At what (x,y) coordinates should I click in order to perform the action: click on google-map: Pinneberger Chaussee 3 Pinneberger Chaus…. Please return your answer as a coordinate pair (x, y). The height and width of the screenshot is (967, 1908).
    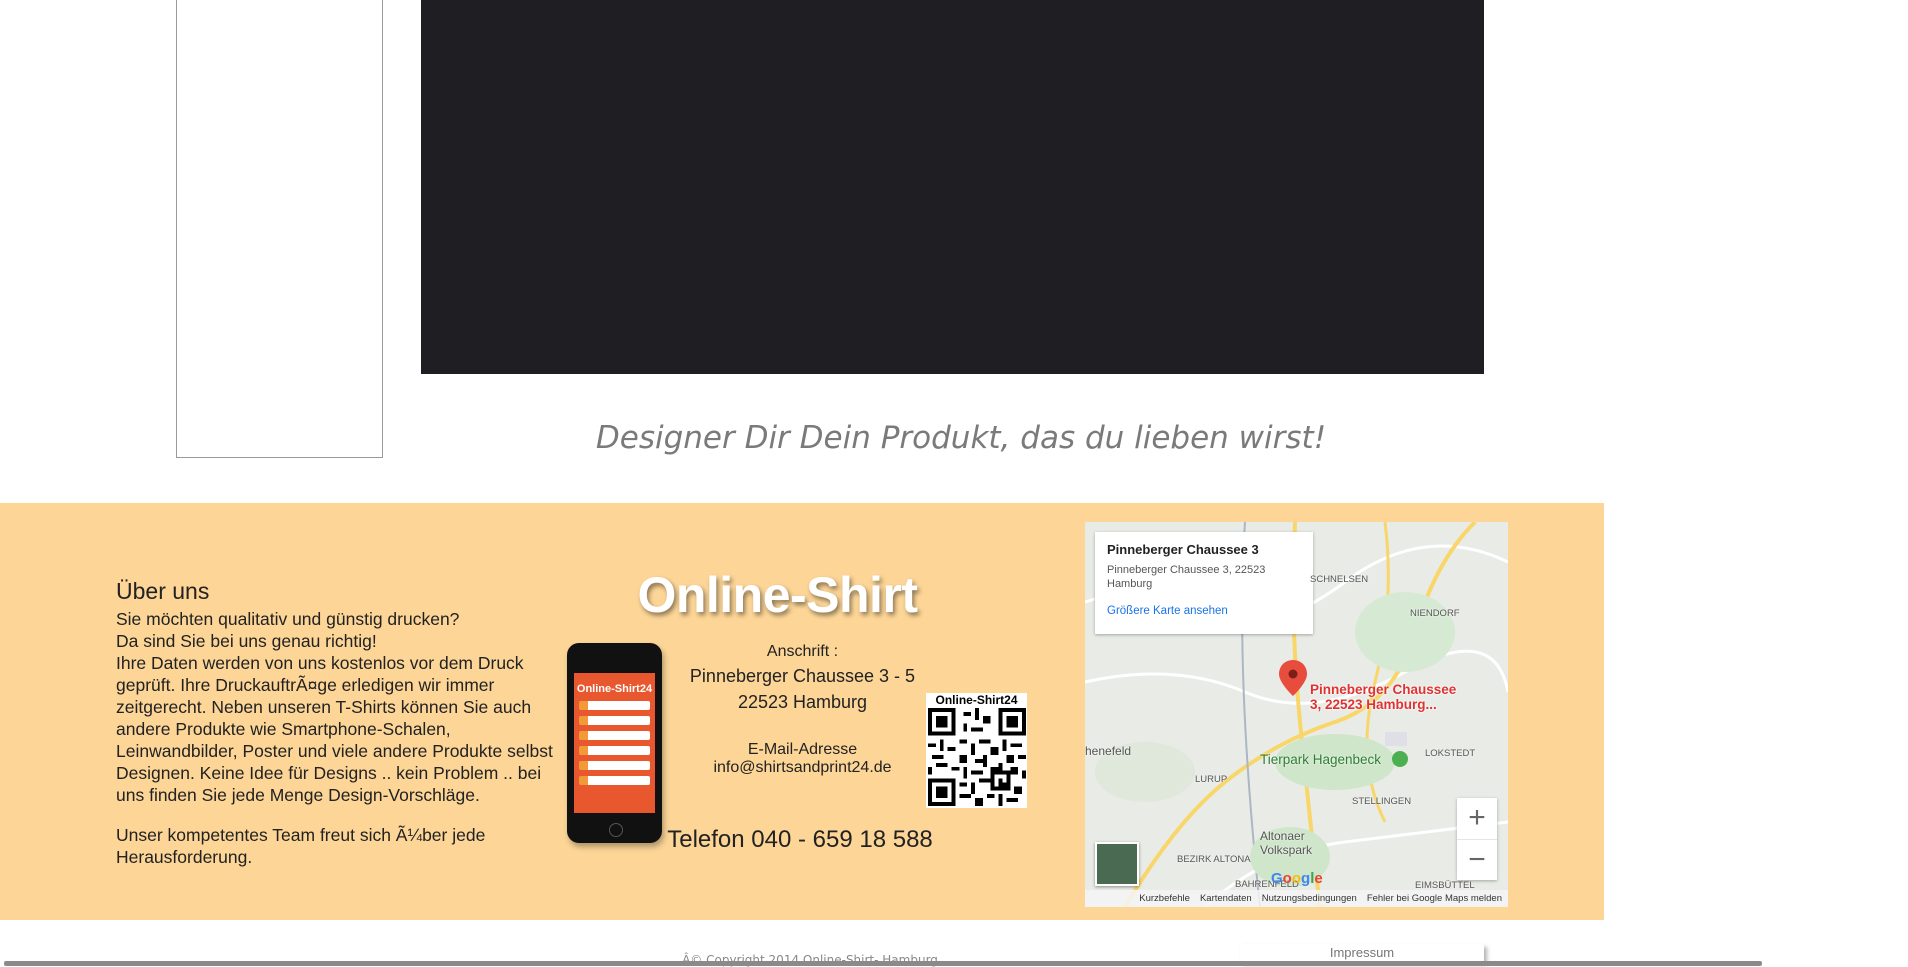
    Looking at the image, I should click on (1296, 714).